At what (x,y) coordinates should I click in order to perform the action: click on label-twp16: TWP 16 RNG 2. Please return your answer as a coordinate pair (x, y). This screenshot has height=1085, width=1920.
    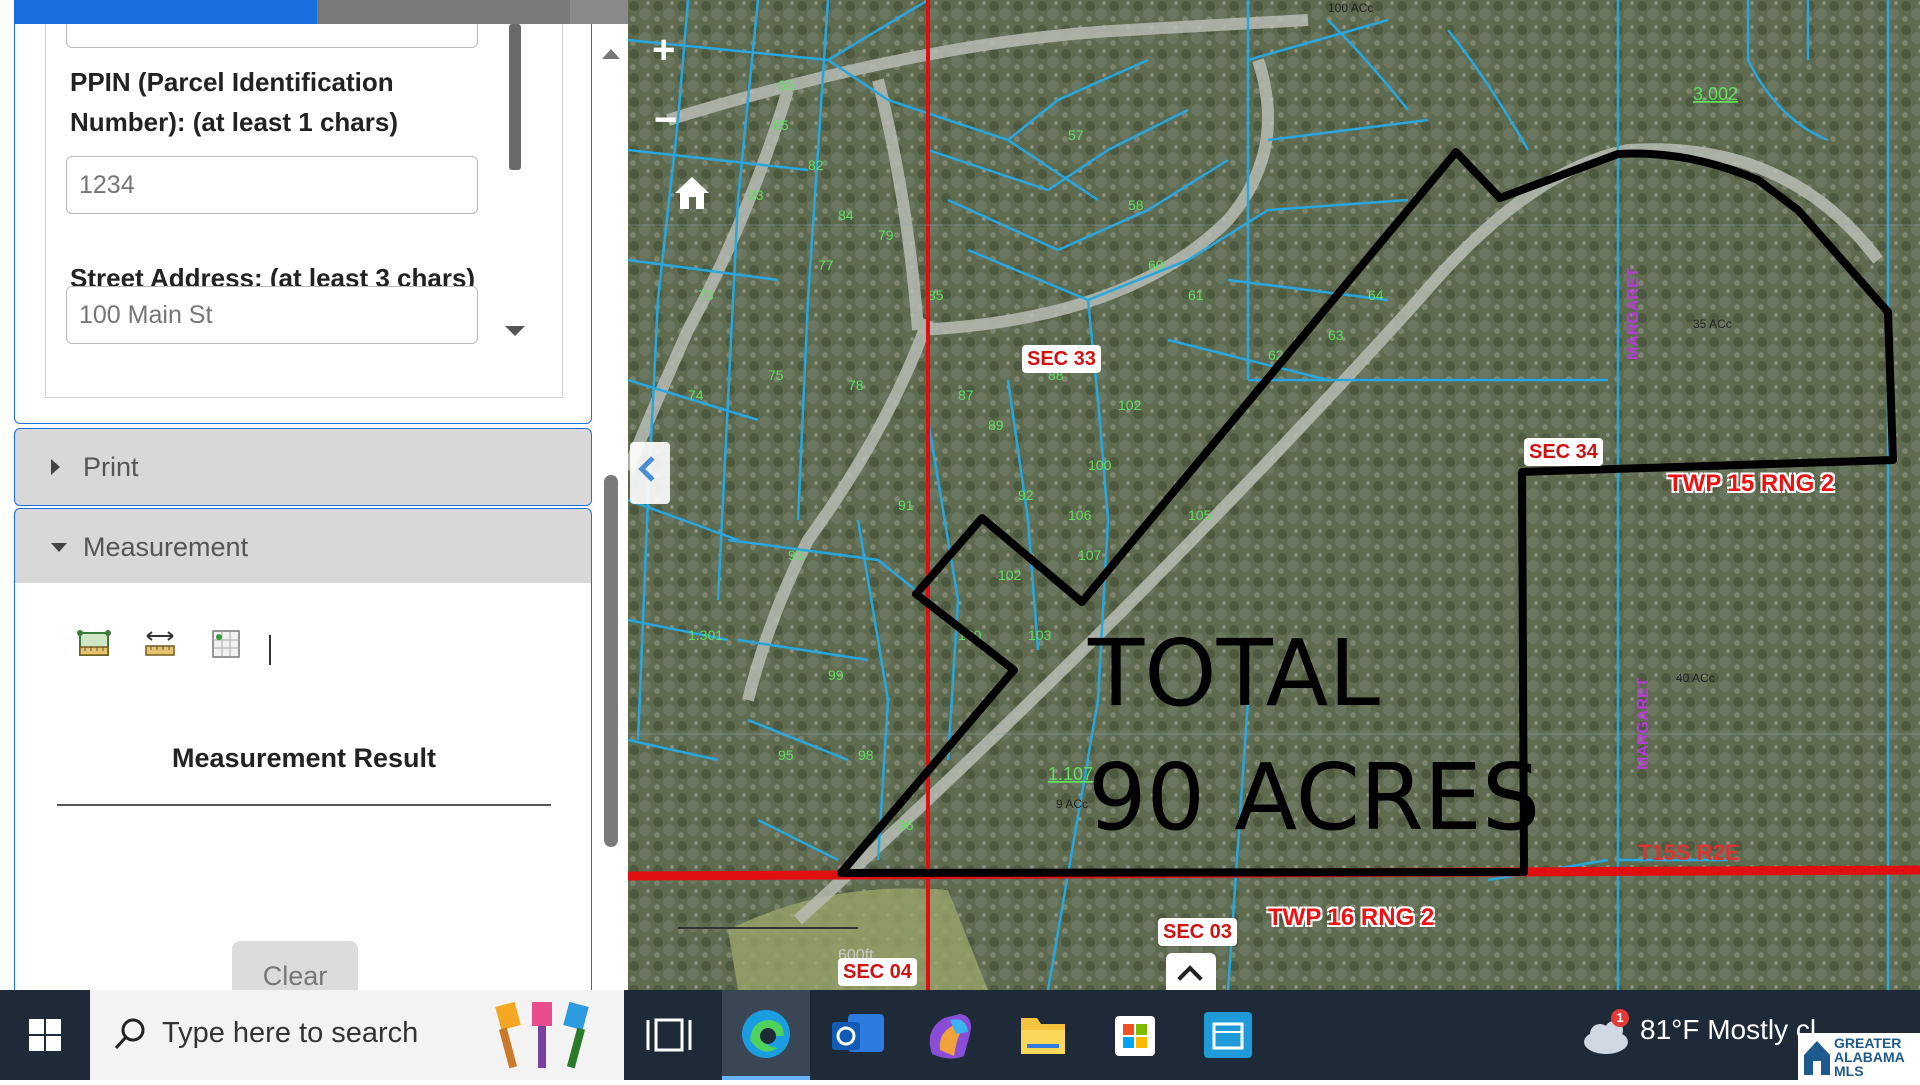
    Looking at the image, I should click on (1351, 917).